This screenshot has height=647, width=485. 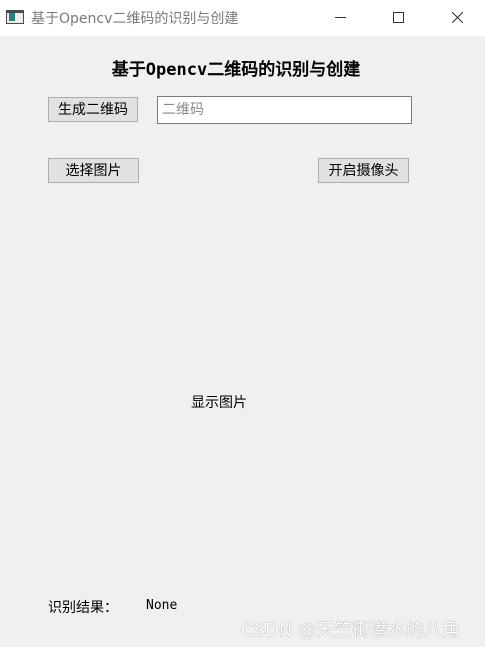 I want to click on watermark-text: CSDN @天竺街潜水的八角, so click(x=351, y=630).